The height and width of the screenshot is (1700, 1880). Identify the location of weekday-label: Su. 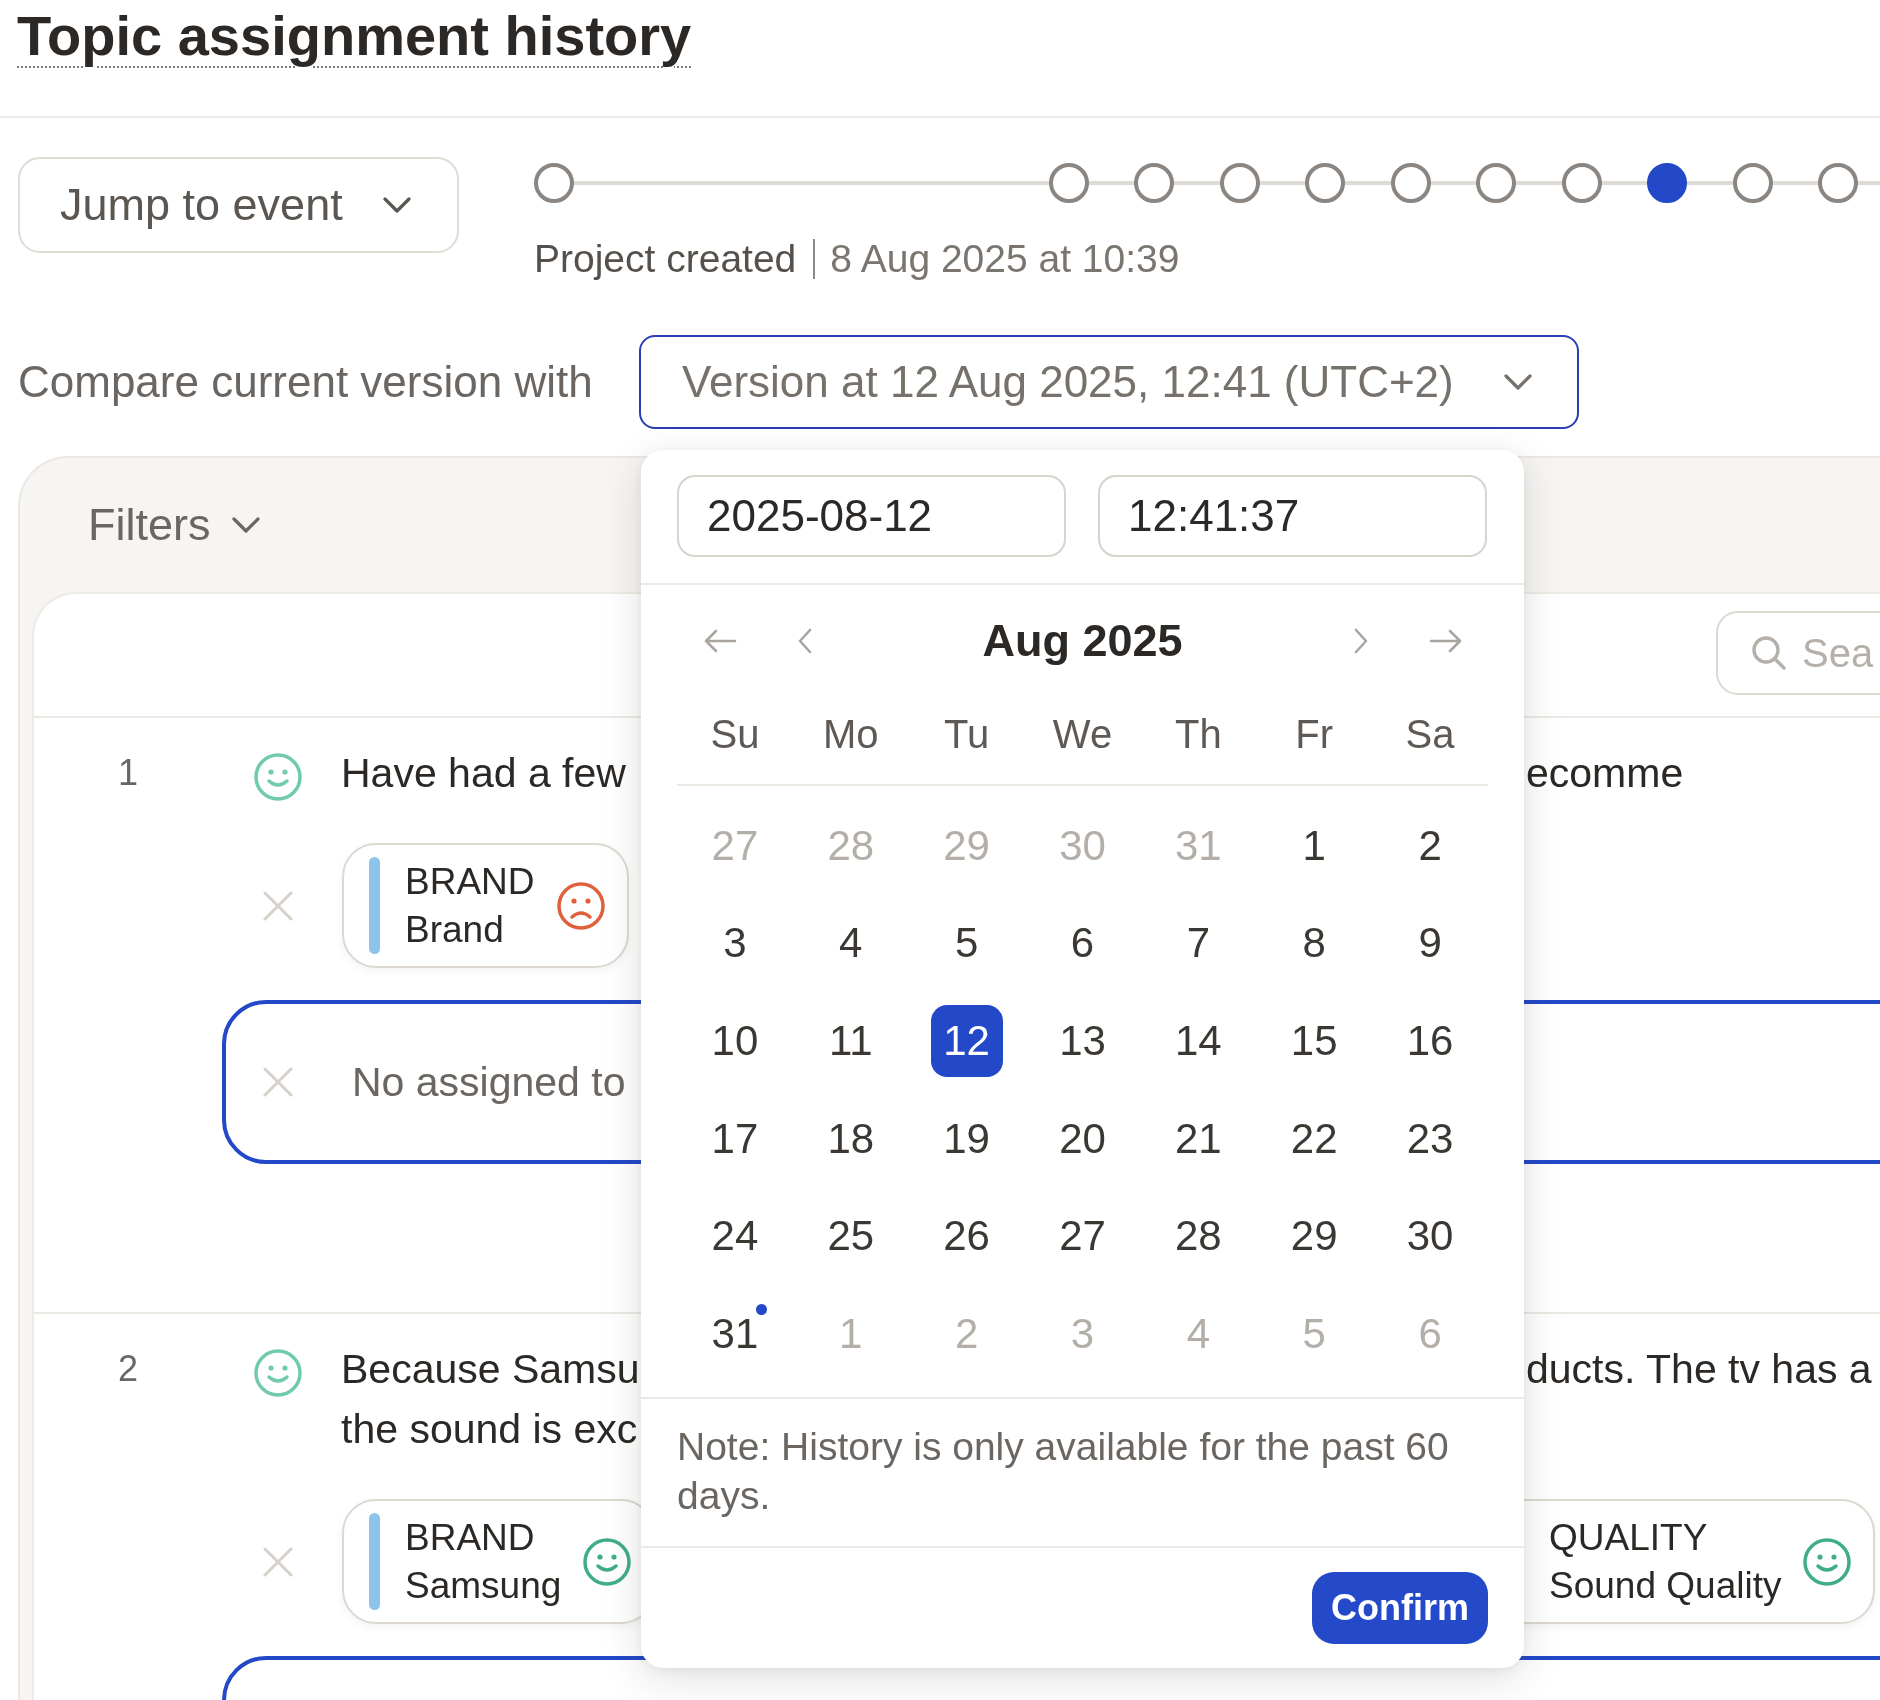
(735, 734).